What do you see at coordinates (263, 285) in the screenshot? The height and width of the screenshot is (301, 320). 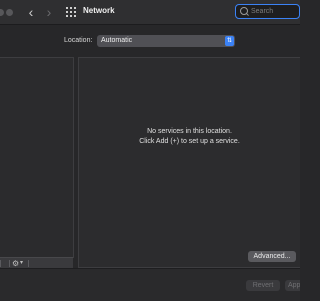 I see `revert-button: Revert` at bounding box center [263, 285].